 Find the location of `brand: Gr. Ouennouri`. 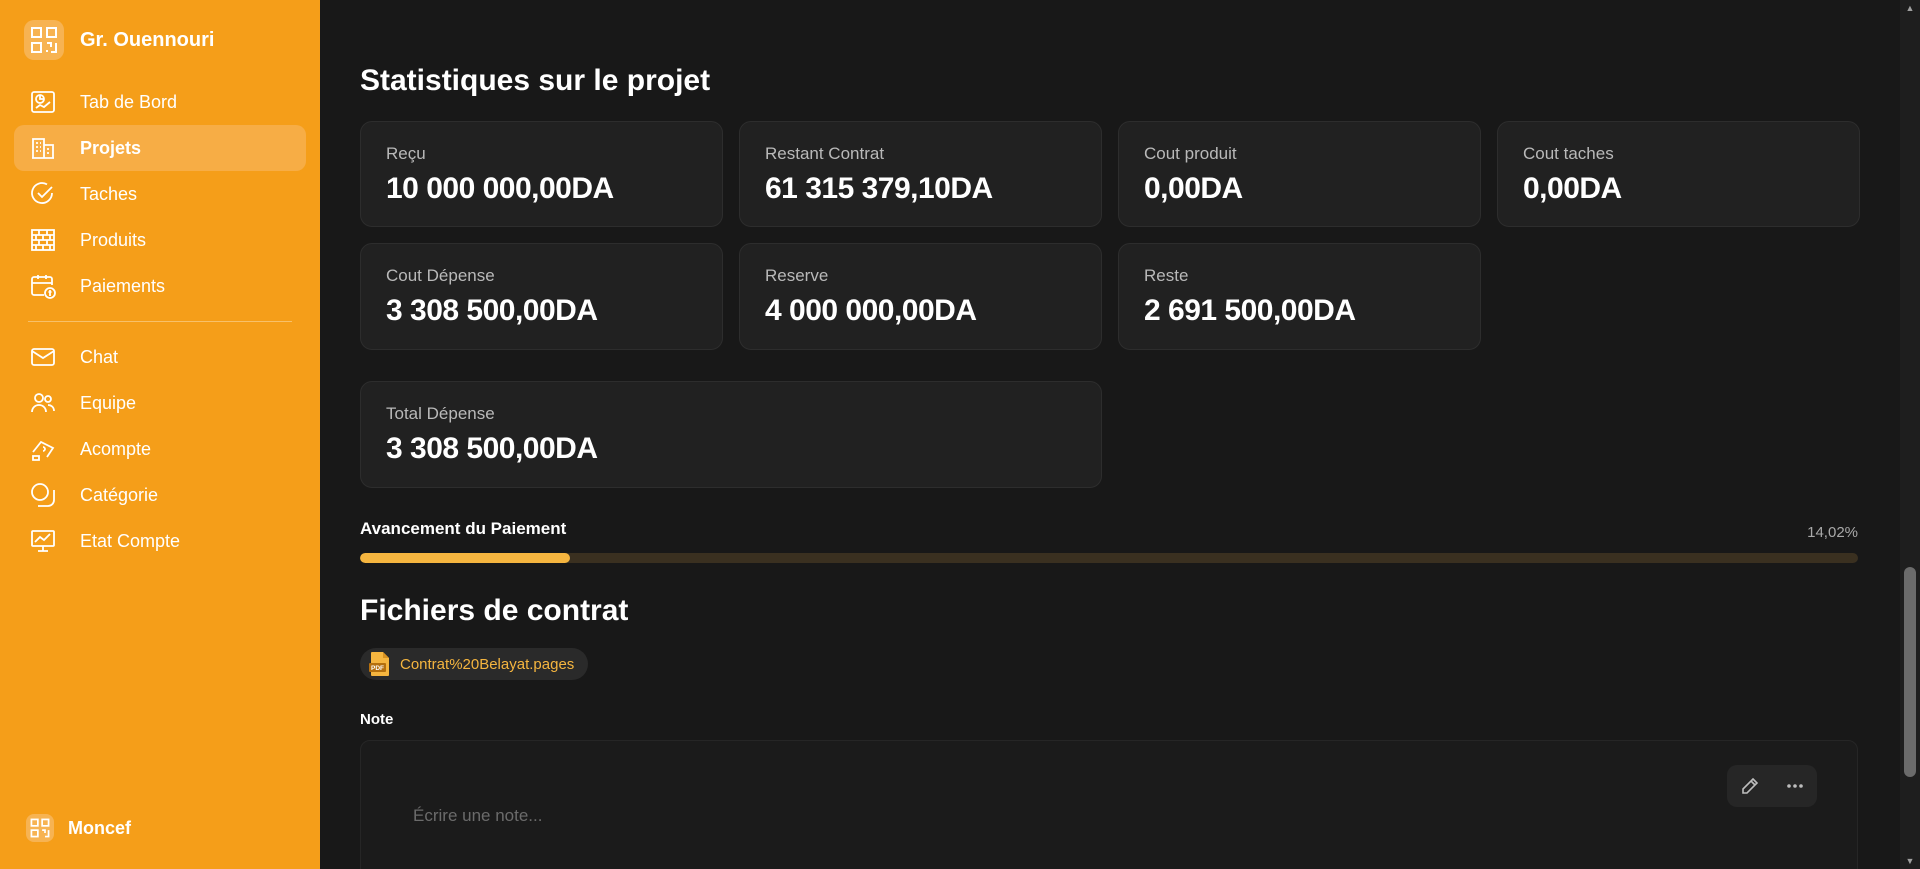

brand: Gr. Ouennouri is located at coordinates (119, 40).